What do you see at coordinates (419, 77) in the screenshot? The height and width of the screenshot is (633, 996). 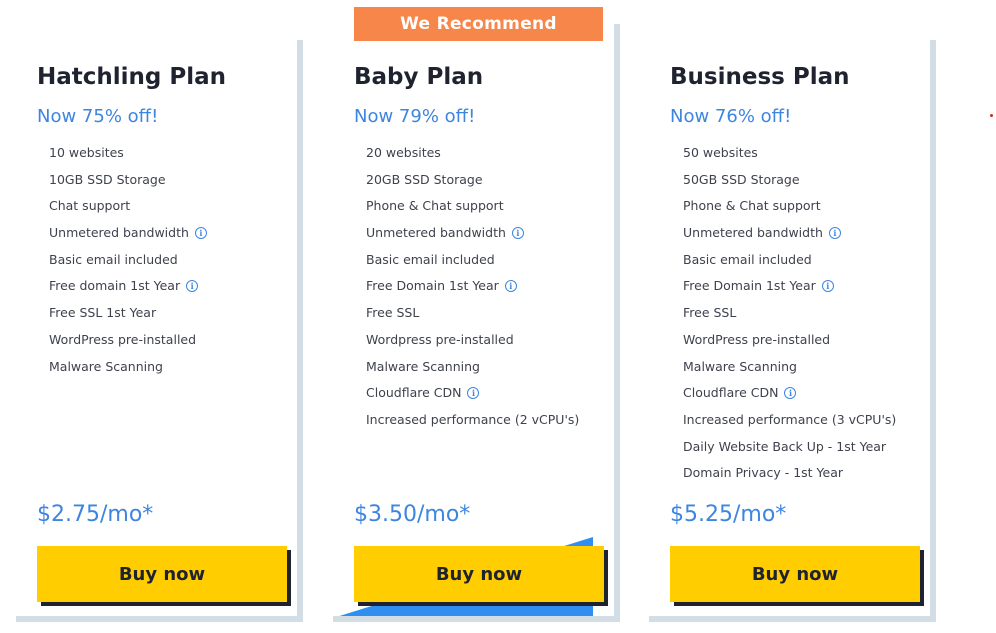 I see `plan-title: Baby Plan` at bounding box center [419, 77].